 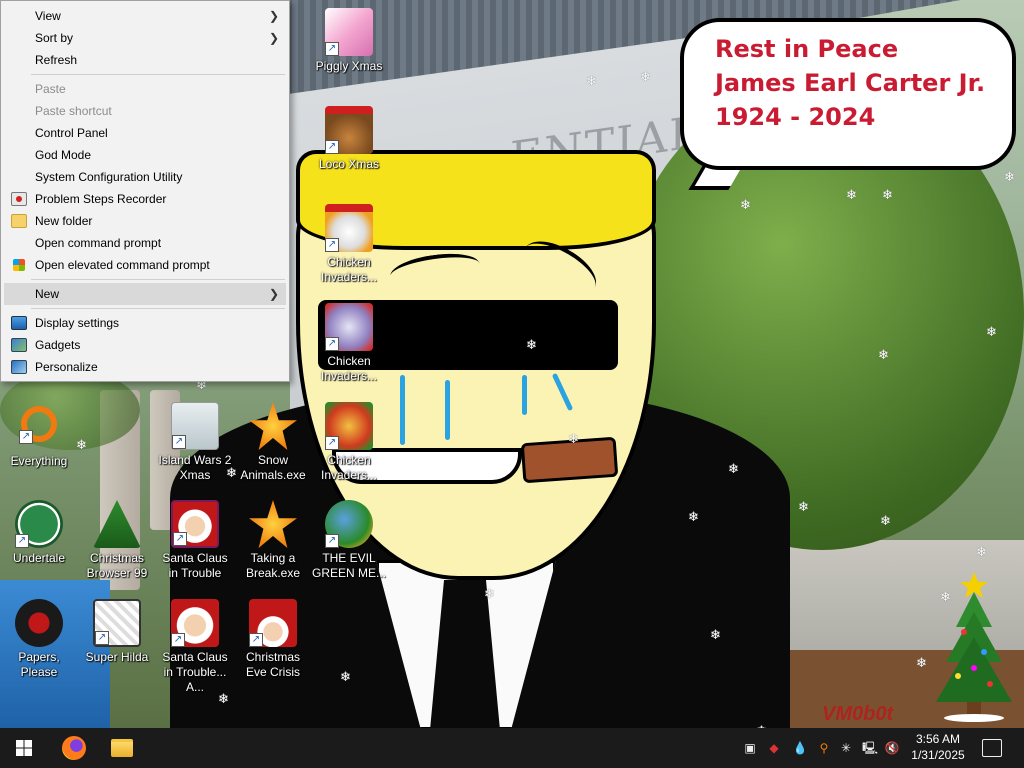 What do you see at coordinates (145, 294) in the screenshot?
I see `menu-item-new: New ❯` at bounding box center [145, 294].